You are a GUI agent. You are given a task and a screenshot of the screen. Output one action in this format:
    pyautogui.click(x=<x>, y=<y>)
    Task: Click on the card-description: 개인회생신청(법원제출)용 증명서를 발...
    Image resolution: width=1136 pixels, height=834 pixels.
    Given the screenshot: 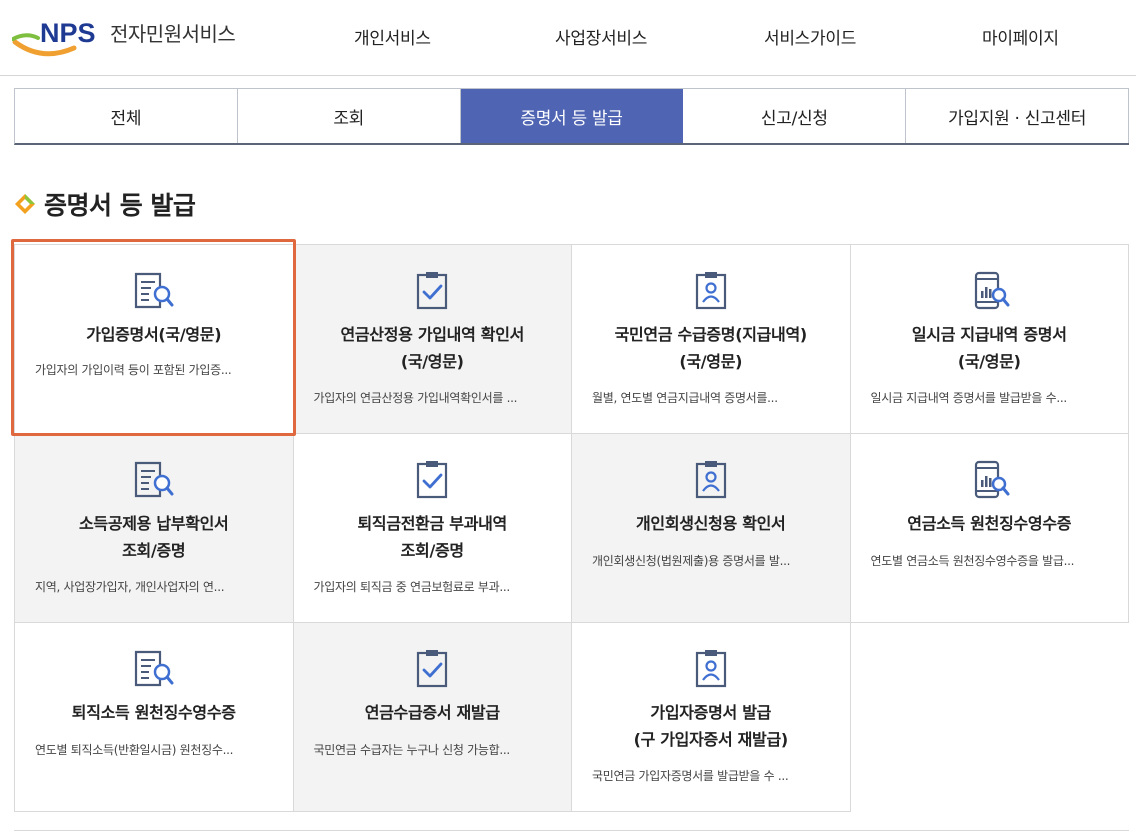 What is the action you would take?
    pyautogui.click(x=691, y=561)
    